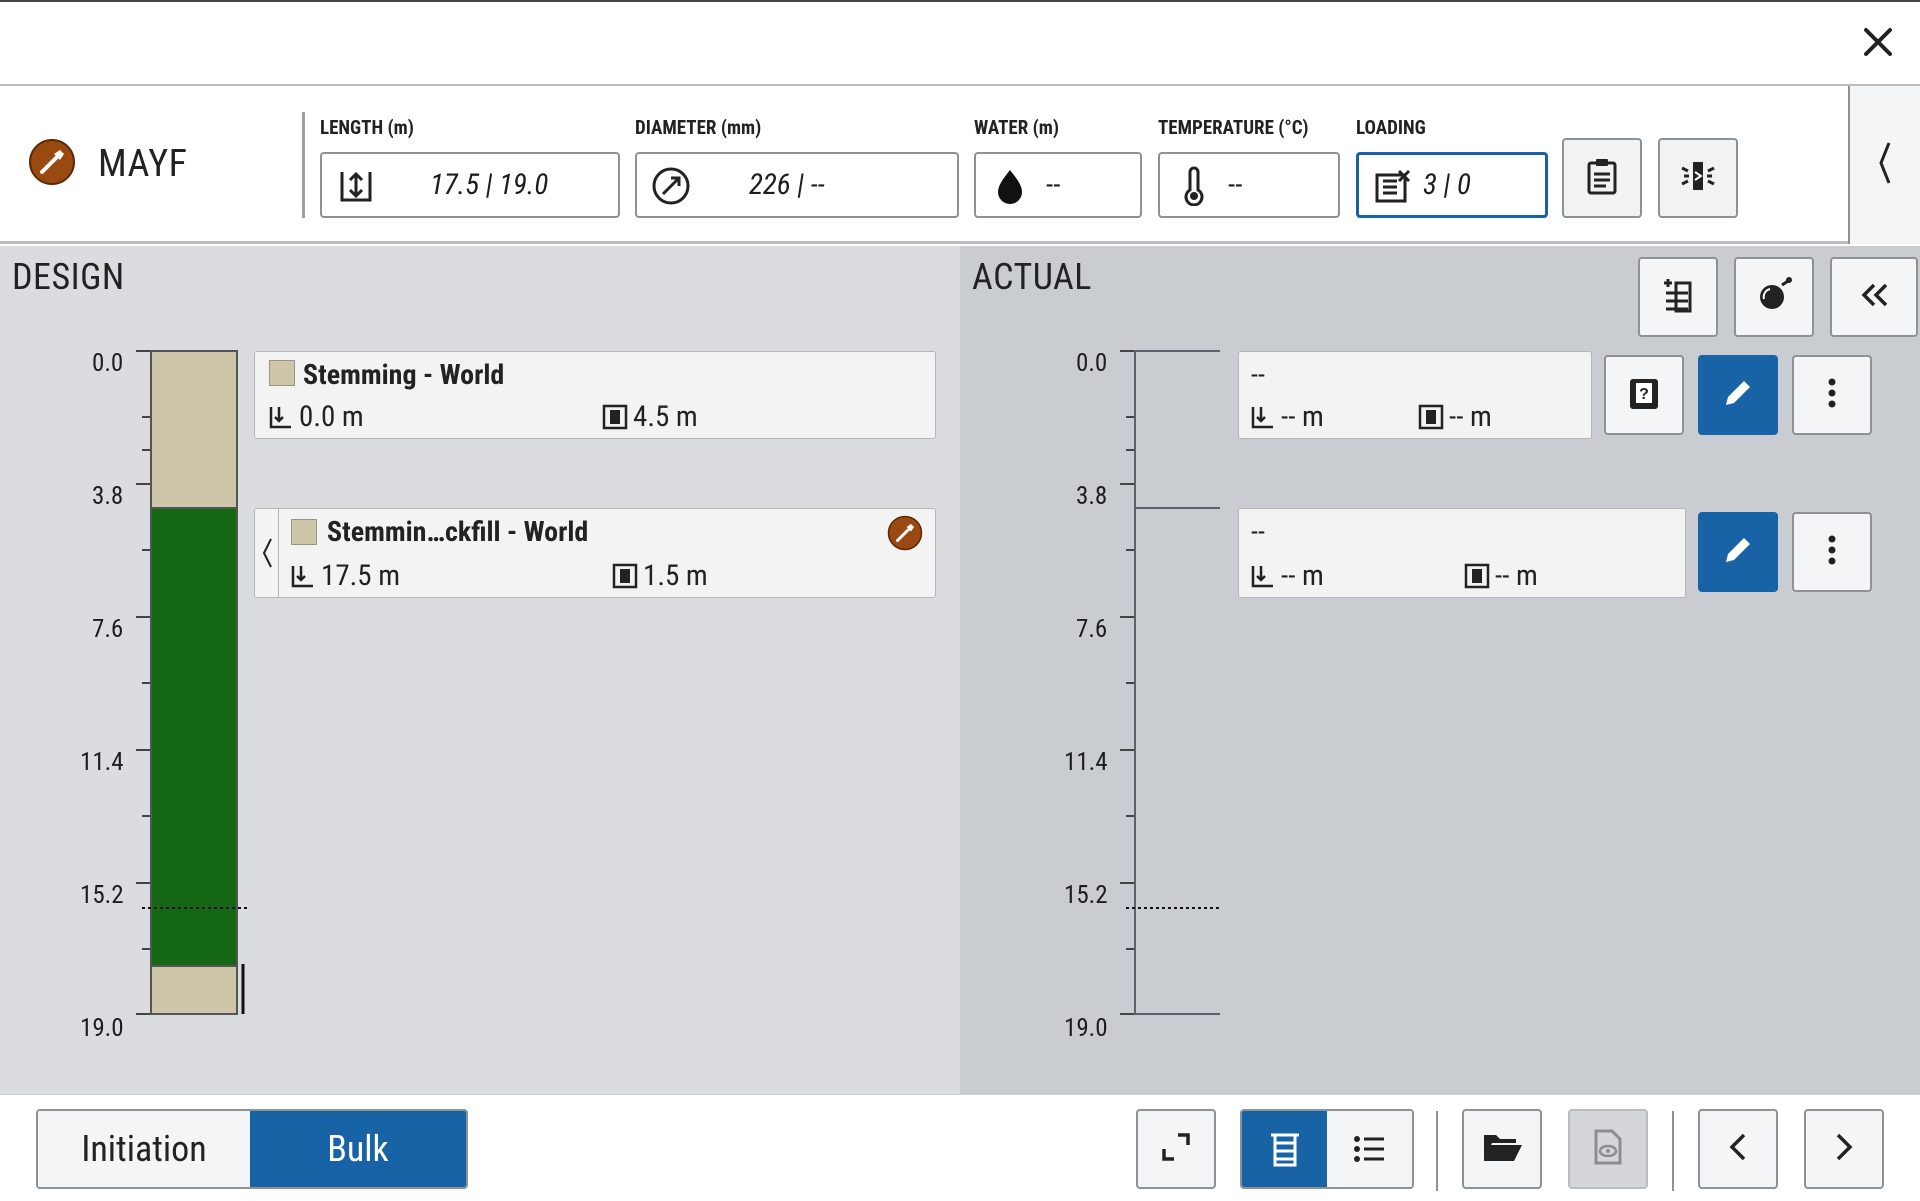 Image resolution: width=1920 pixels, height=1201 pixels. What do you see at coordinates (489, 185) in the screenshot?
I see `length-value: 17.5 | 19.0` at bounding box center [489, 185].